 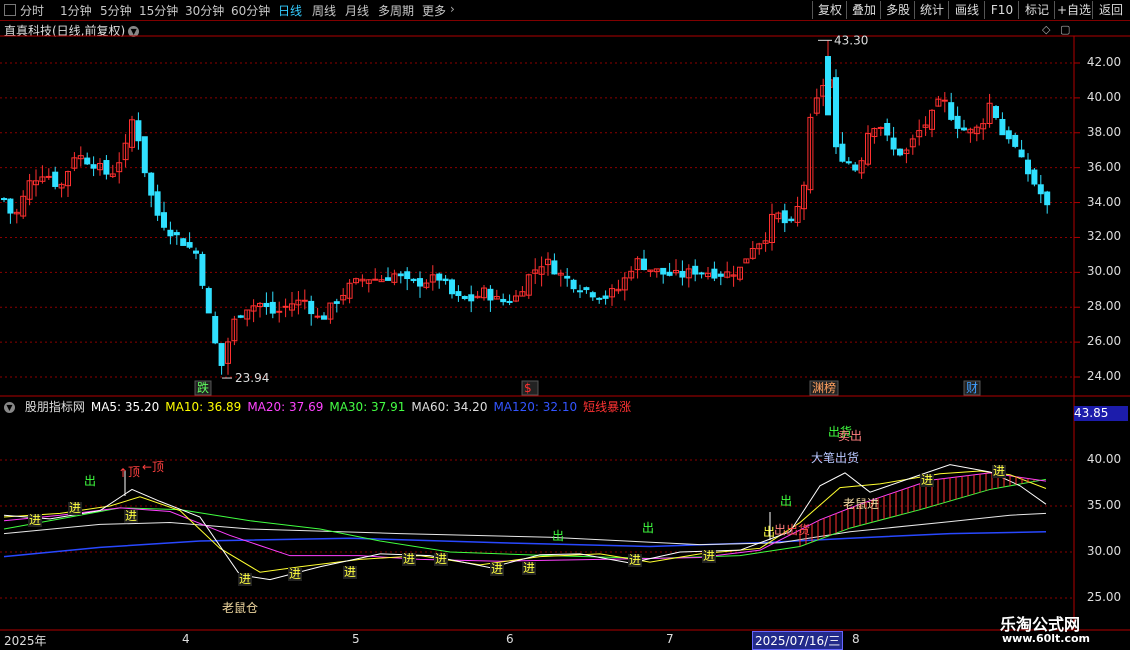 What do you see at coordinates (525, 544) in the screenshot?
I see `ma120-line` at bounding box center [525, 544].